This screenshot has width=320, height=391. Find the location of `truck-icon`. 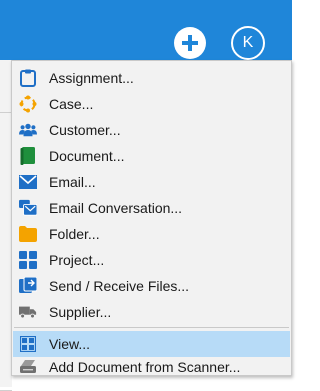

truck-icon is located at coordinates (28, 312).